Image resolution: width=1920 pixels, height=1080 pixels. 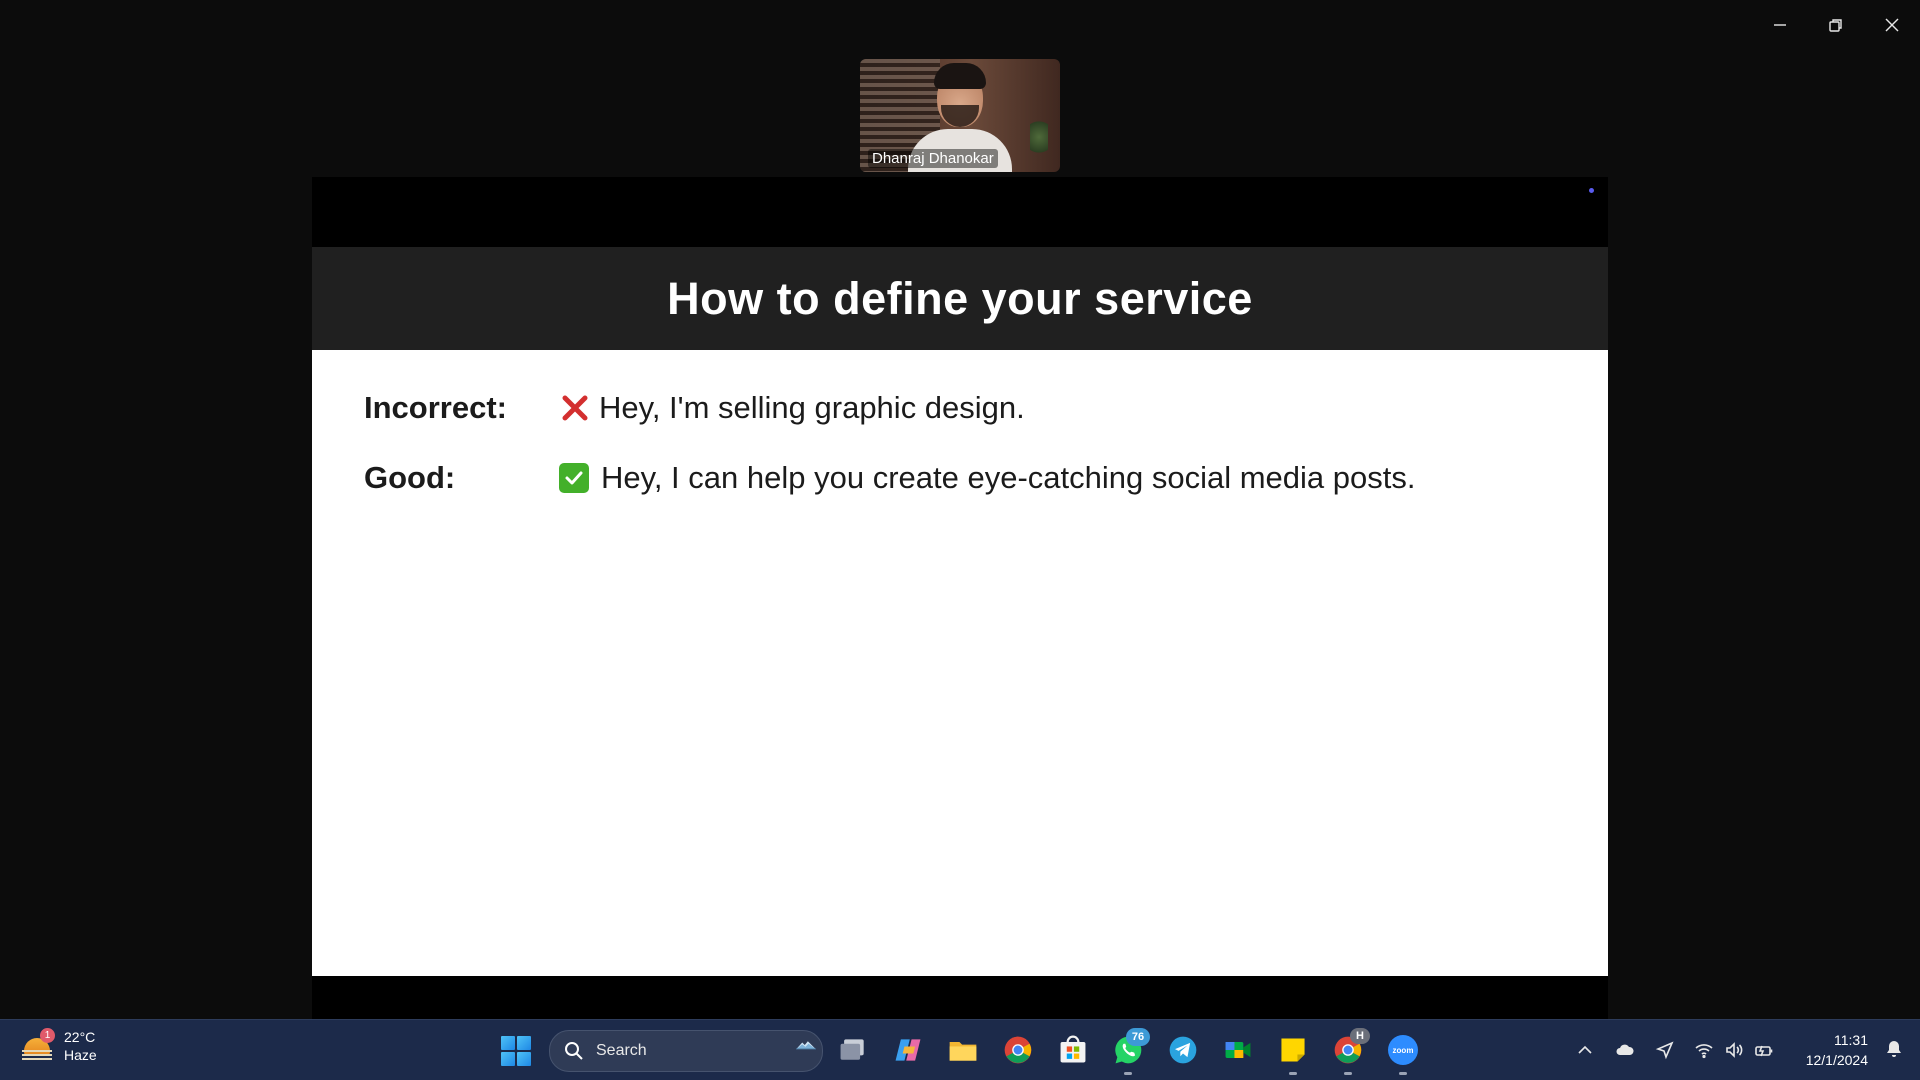 What do you see at coordinates (1130, 1051) in the screenshot?
I see `whatsapp-button: 76` at bounding box center [1130, 1051].